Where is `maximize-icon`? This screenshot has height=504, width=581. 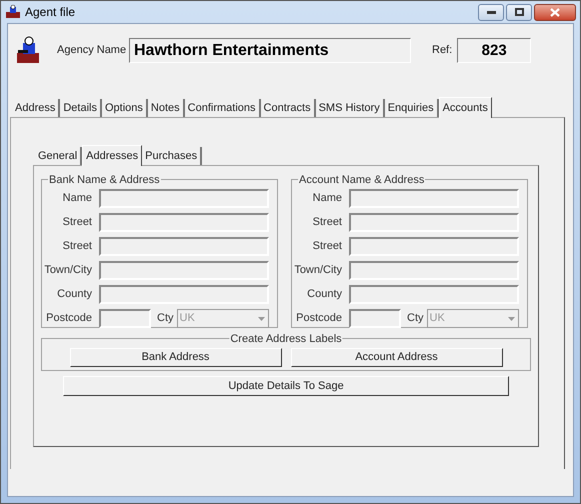 maximize-icon is located at coordinates (519, 12).